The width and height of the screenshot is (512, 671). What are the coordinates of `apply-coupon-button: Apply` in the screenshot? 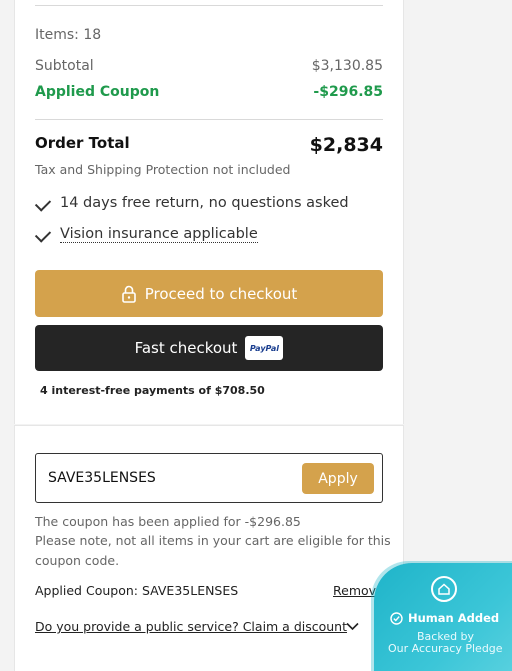 It's located at (338, 478).